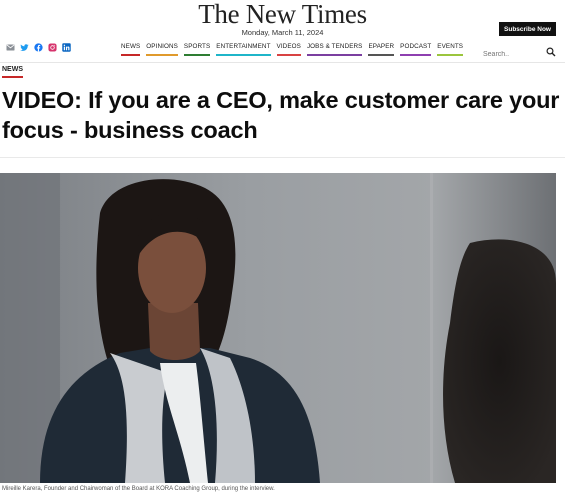  Describe the element at coordinates (243, 49) in the screenshot. I see `nav-item-entertainment: ENTERTAINMENT` at that location.